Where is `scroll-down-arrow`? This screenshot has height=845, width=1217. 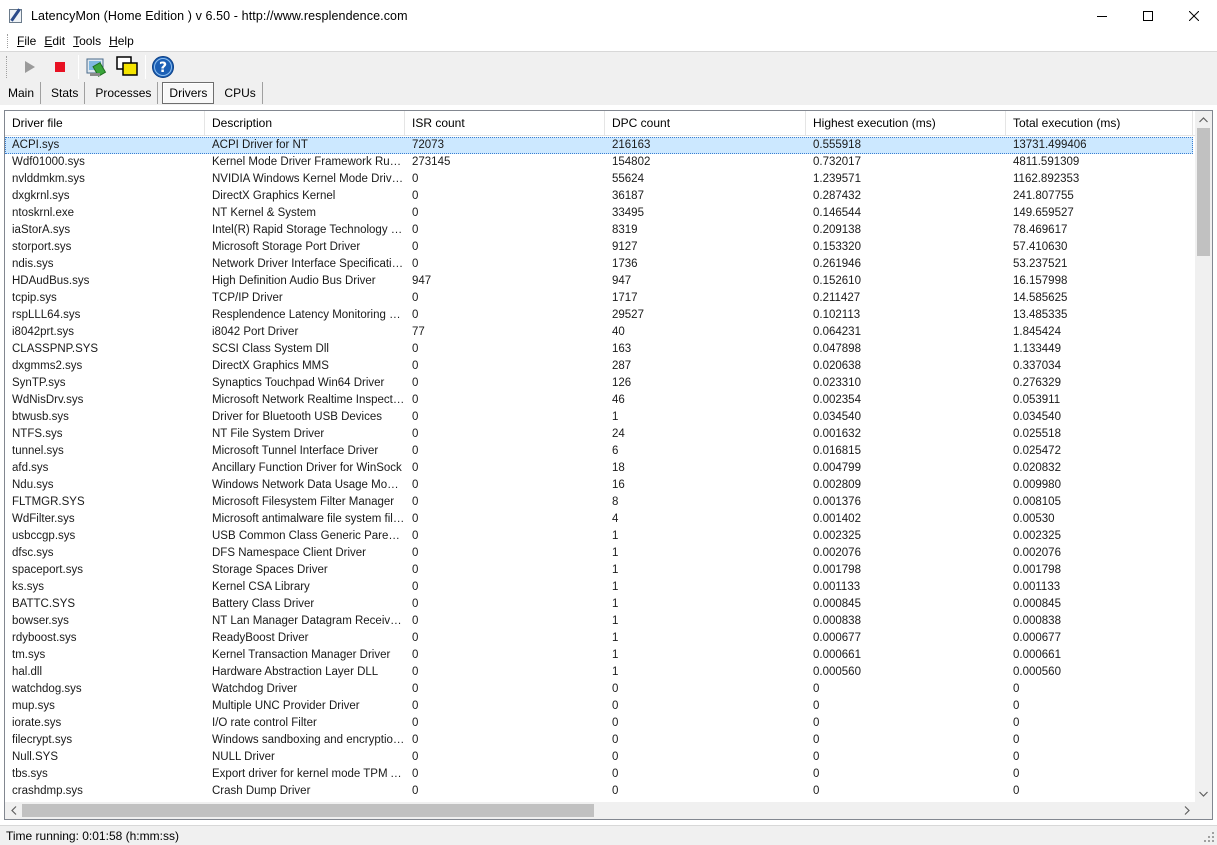
scroll-down-arrow is located at coordinates (1203, 793).